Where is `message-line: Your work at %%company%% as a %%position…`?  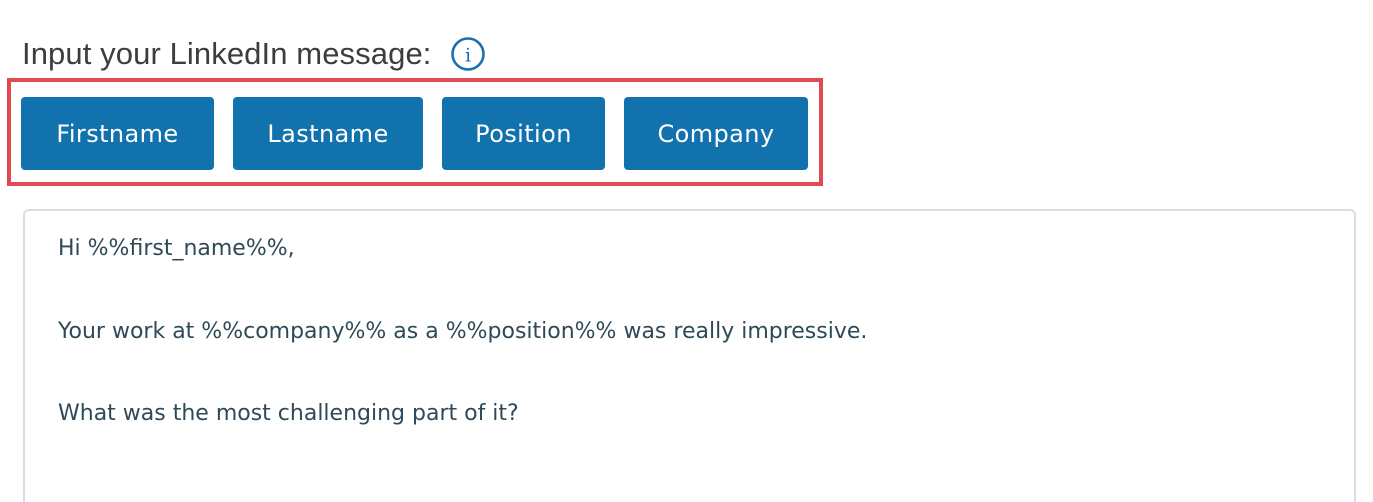 message-line: Your work at %%company%% as a %%position… is located at coordinates (463, 331).